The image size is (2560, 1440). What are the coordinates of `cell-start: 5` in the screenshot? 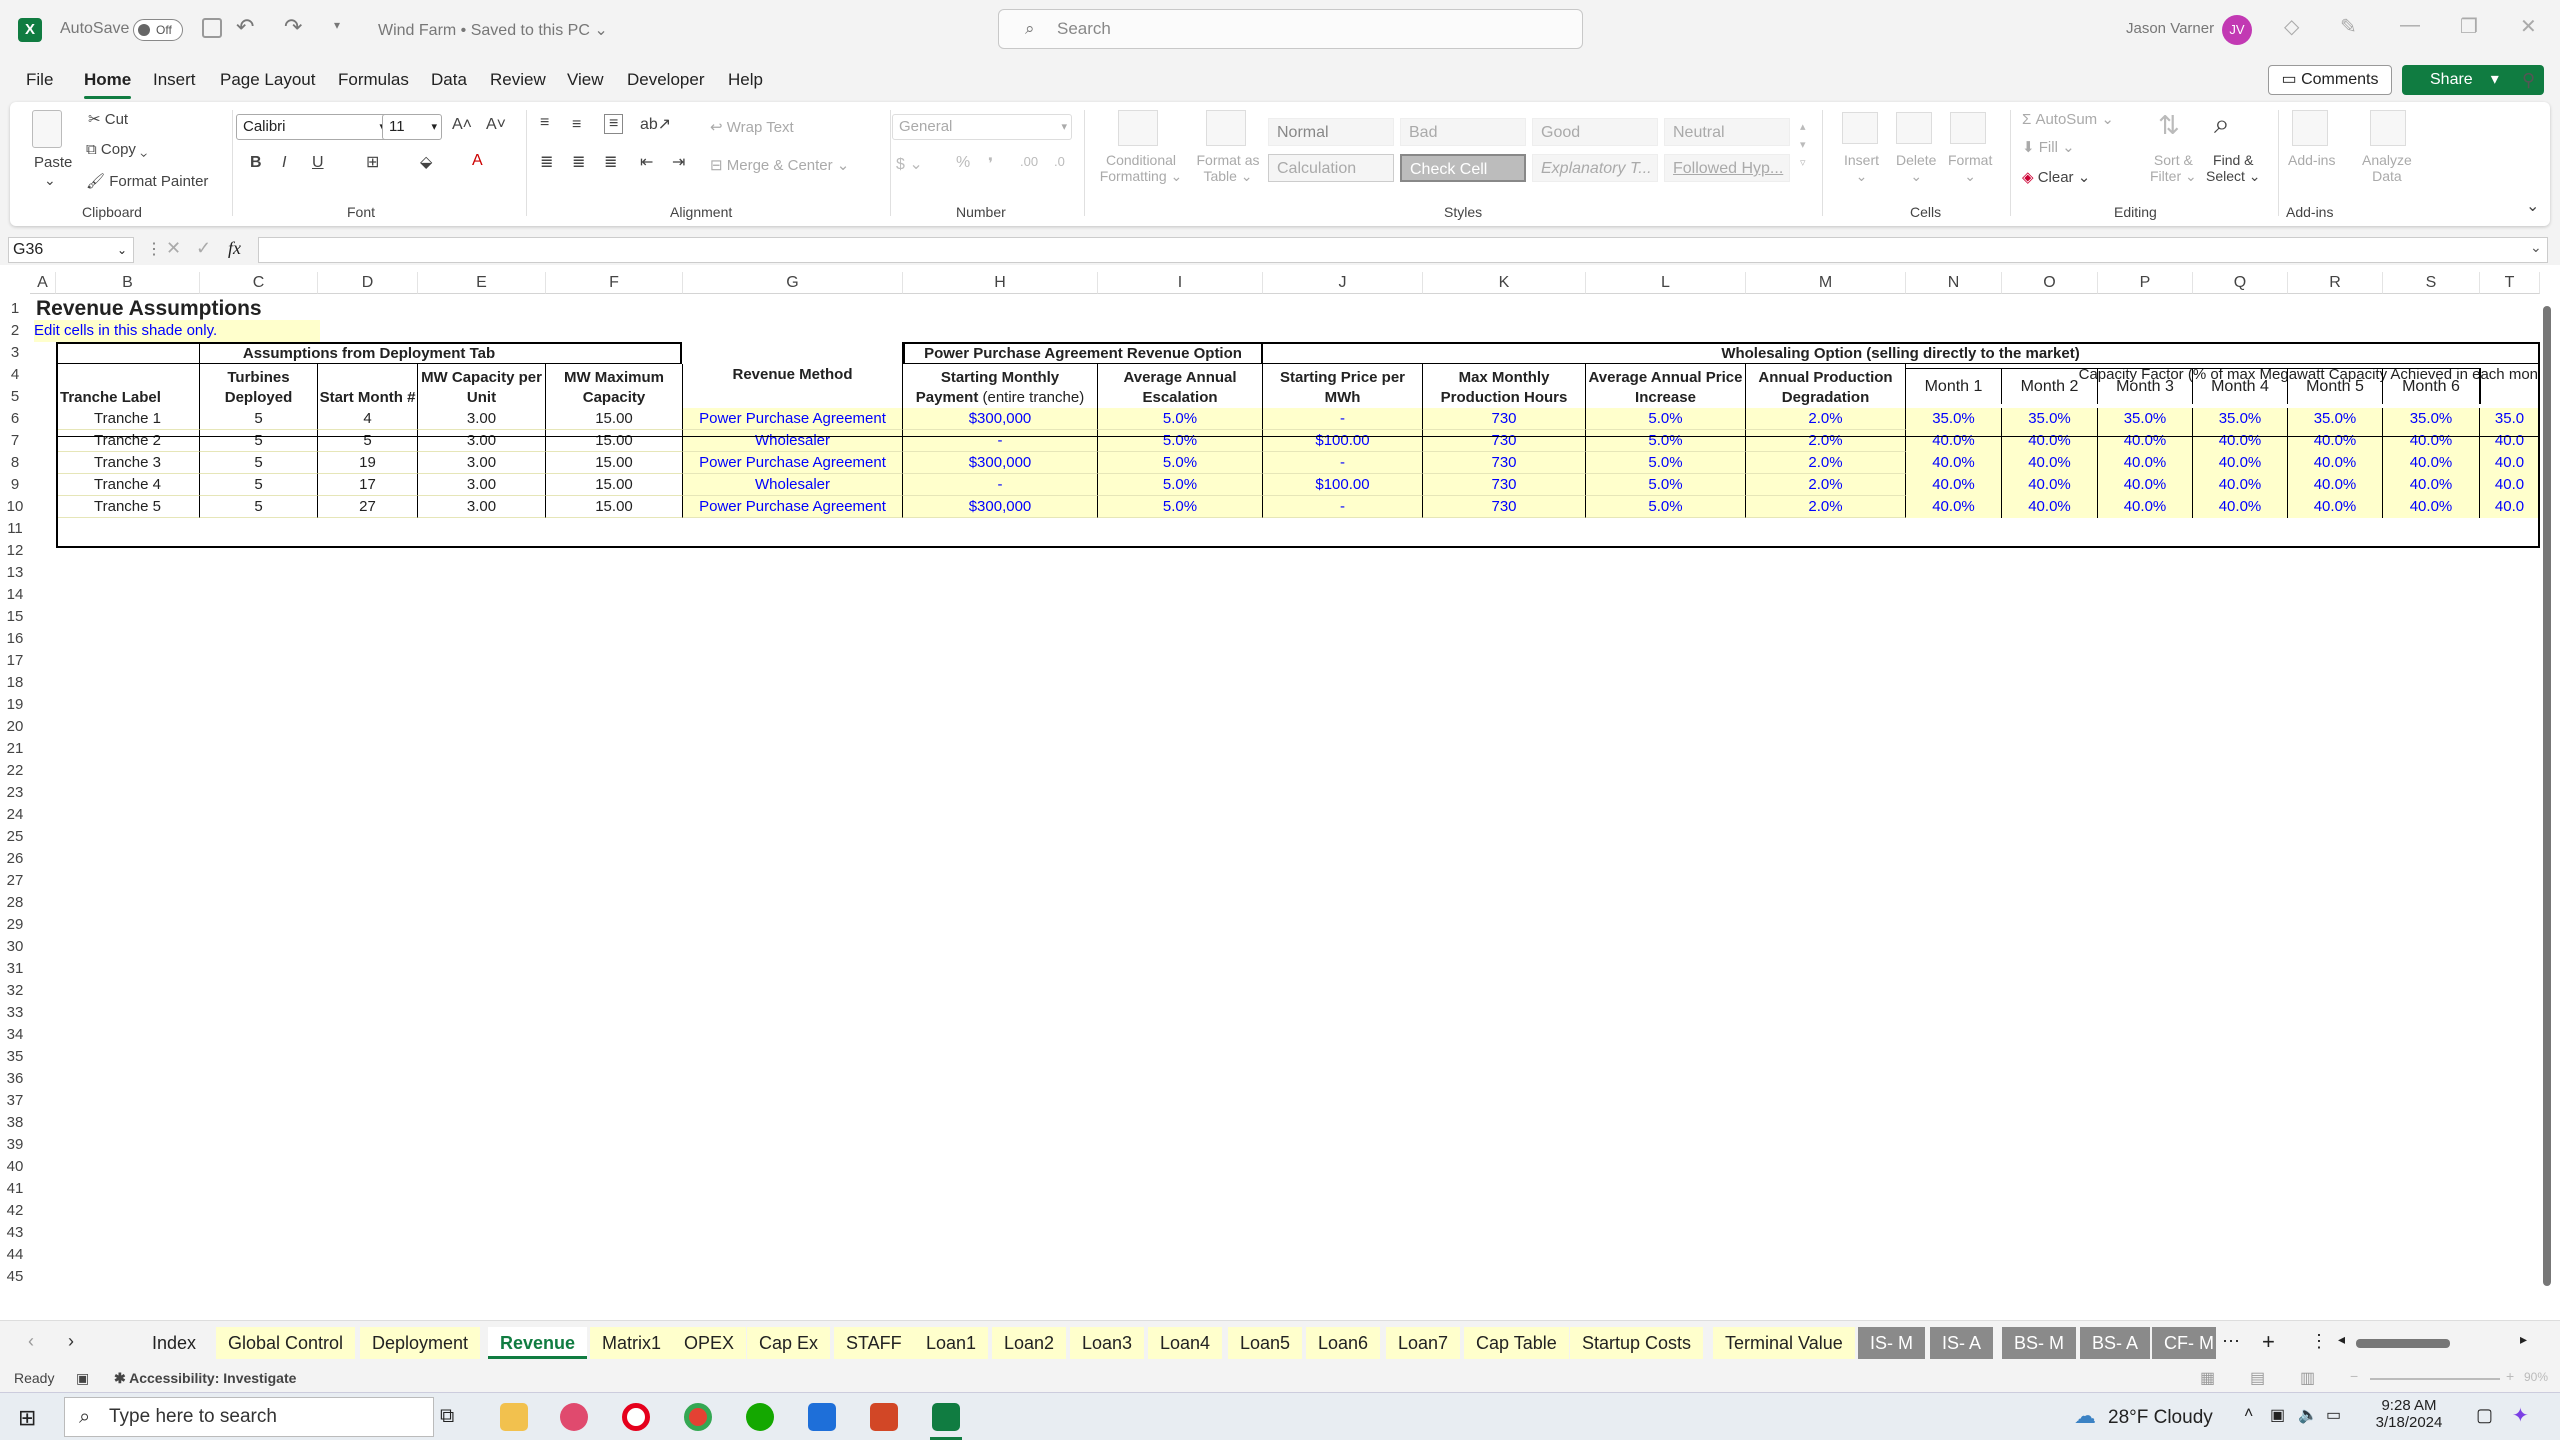 It's located at (368, 441).